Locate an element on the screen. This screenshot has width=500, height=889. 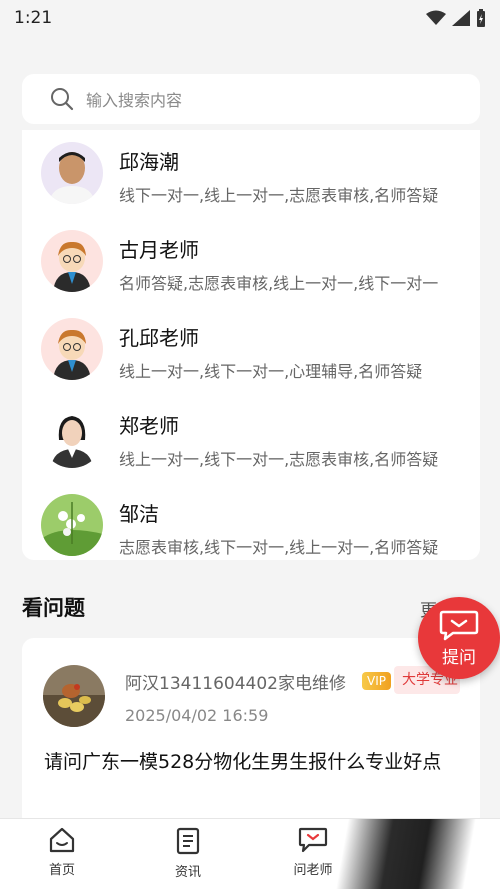
bottom-nav: 首页 资讯 问老师 is located at coordinates (250, 853).